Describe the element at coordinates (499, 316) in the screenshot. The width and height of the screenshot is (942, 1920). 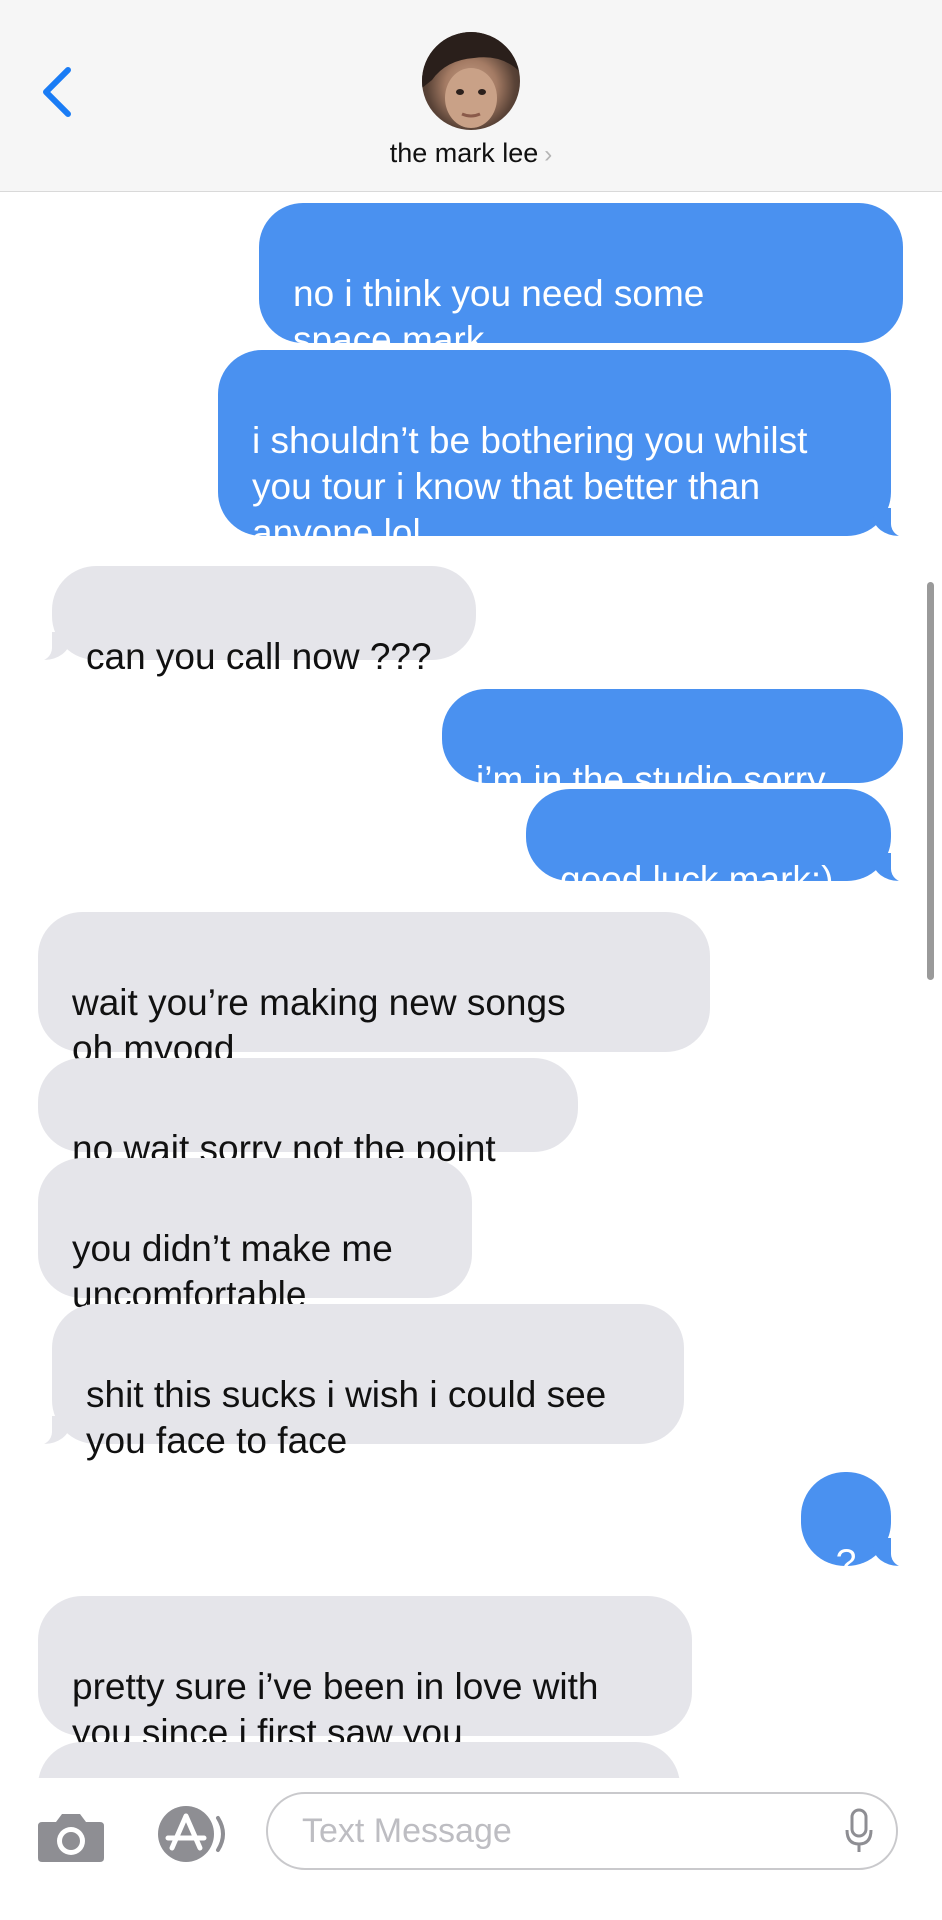
I see `message-text: no i think you need some space mark` at that location.